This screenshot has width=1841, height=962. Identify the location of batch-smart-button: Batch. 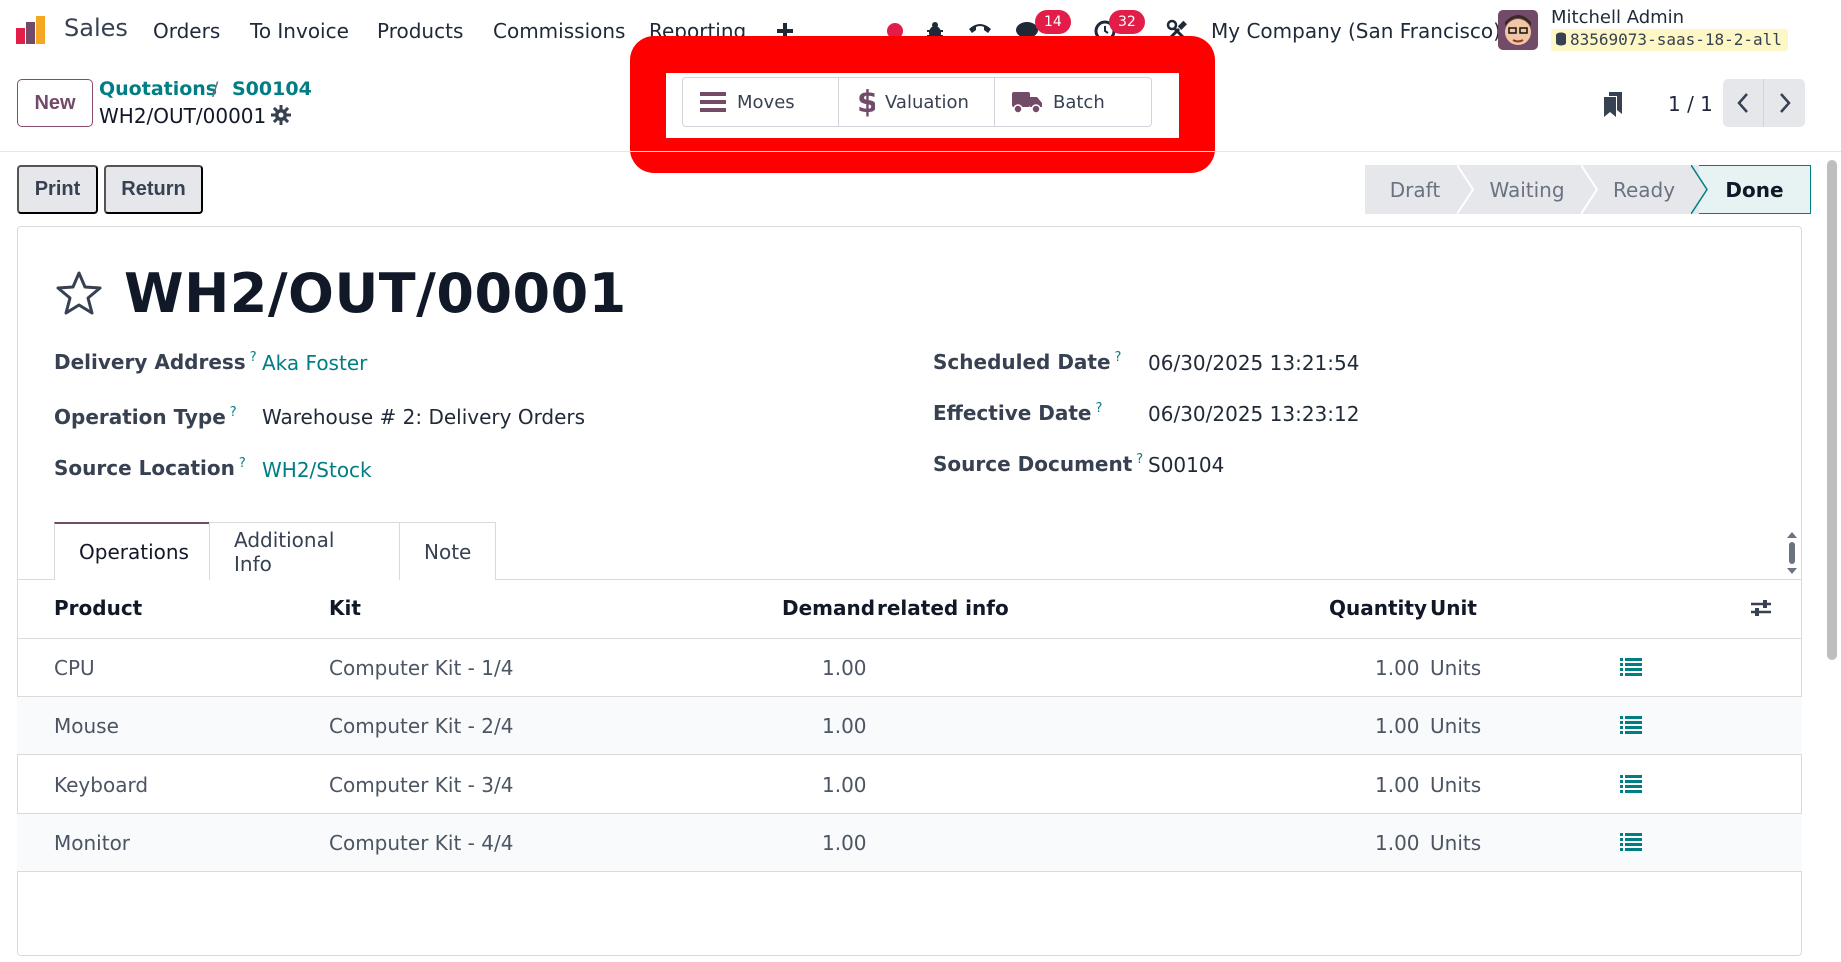
(1073, 102).